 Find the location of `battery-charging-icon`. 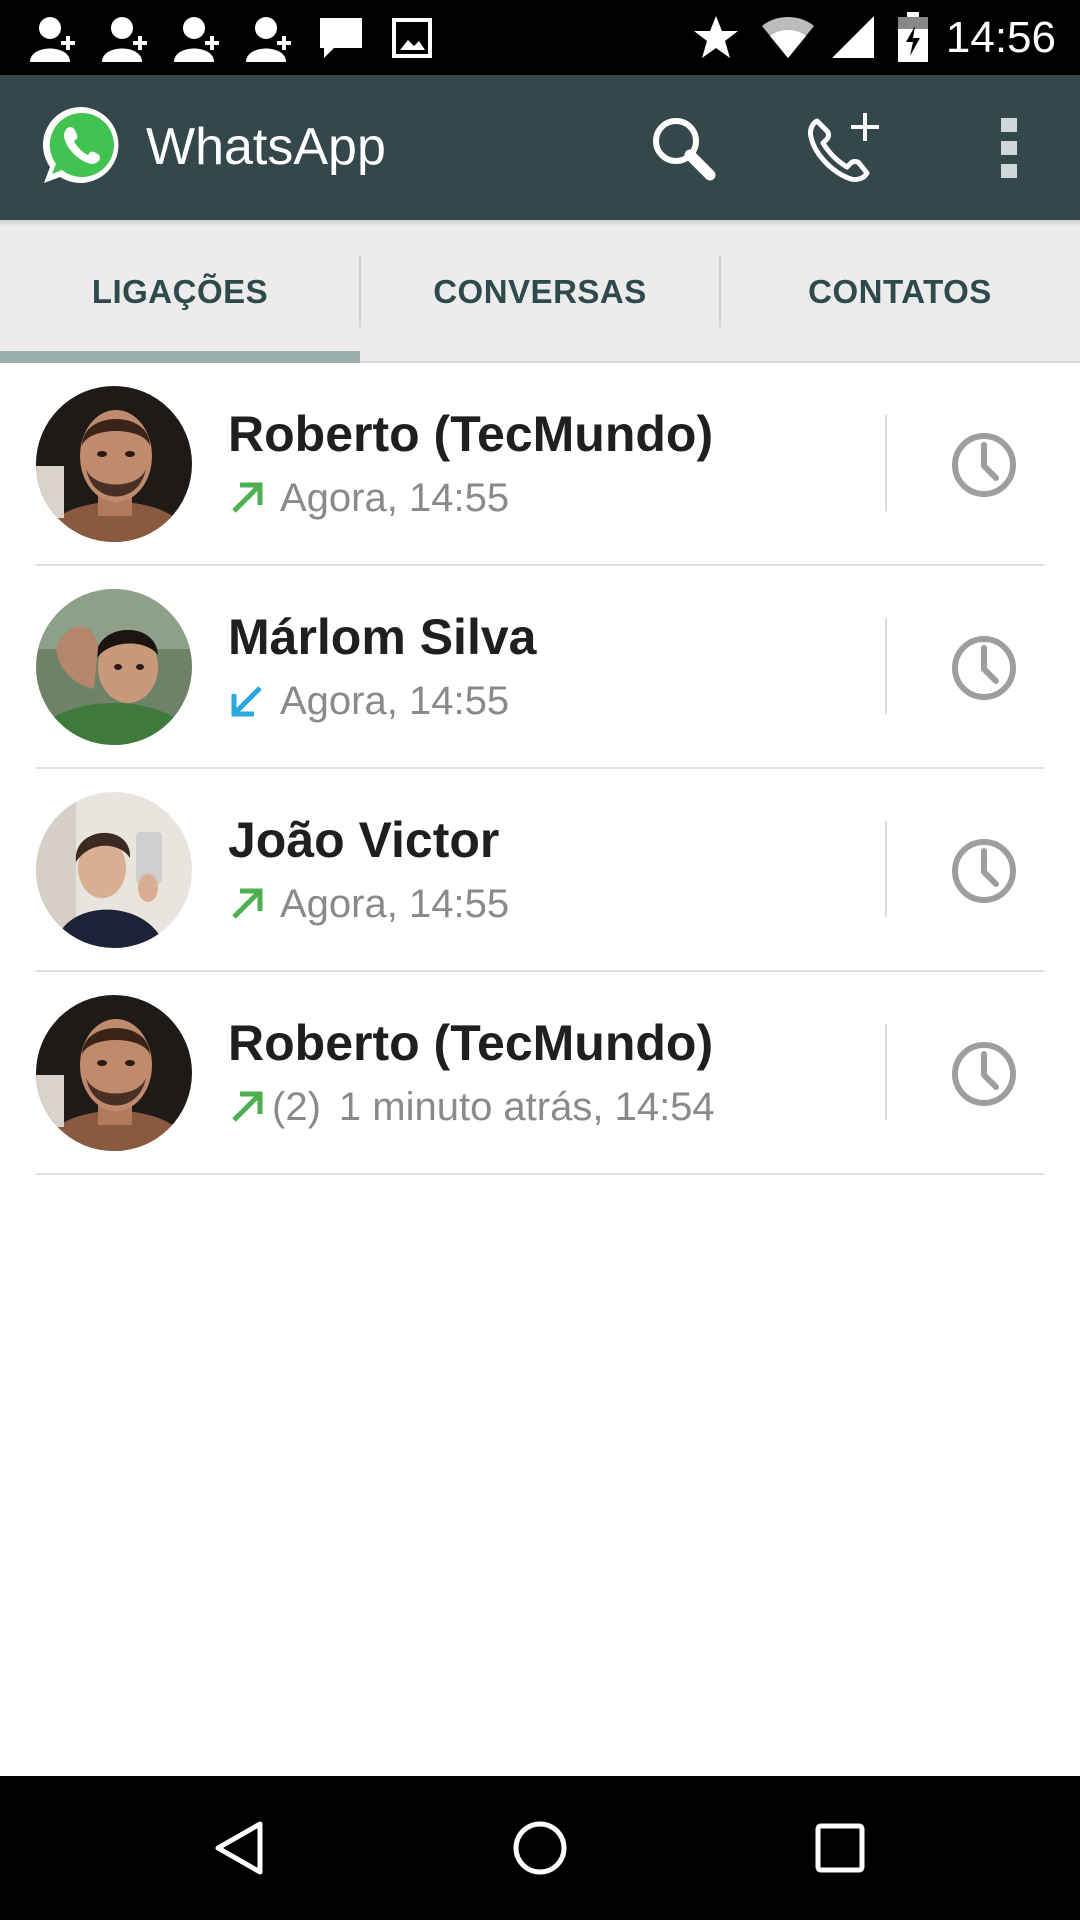

battery-charging-icon is located at coordinates (913, 37).